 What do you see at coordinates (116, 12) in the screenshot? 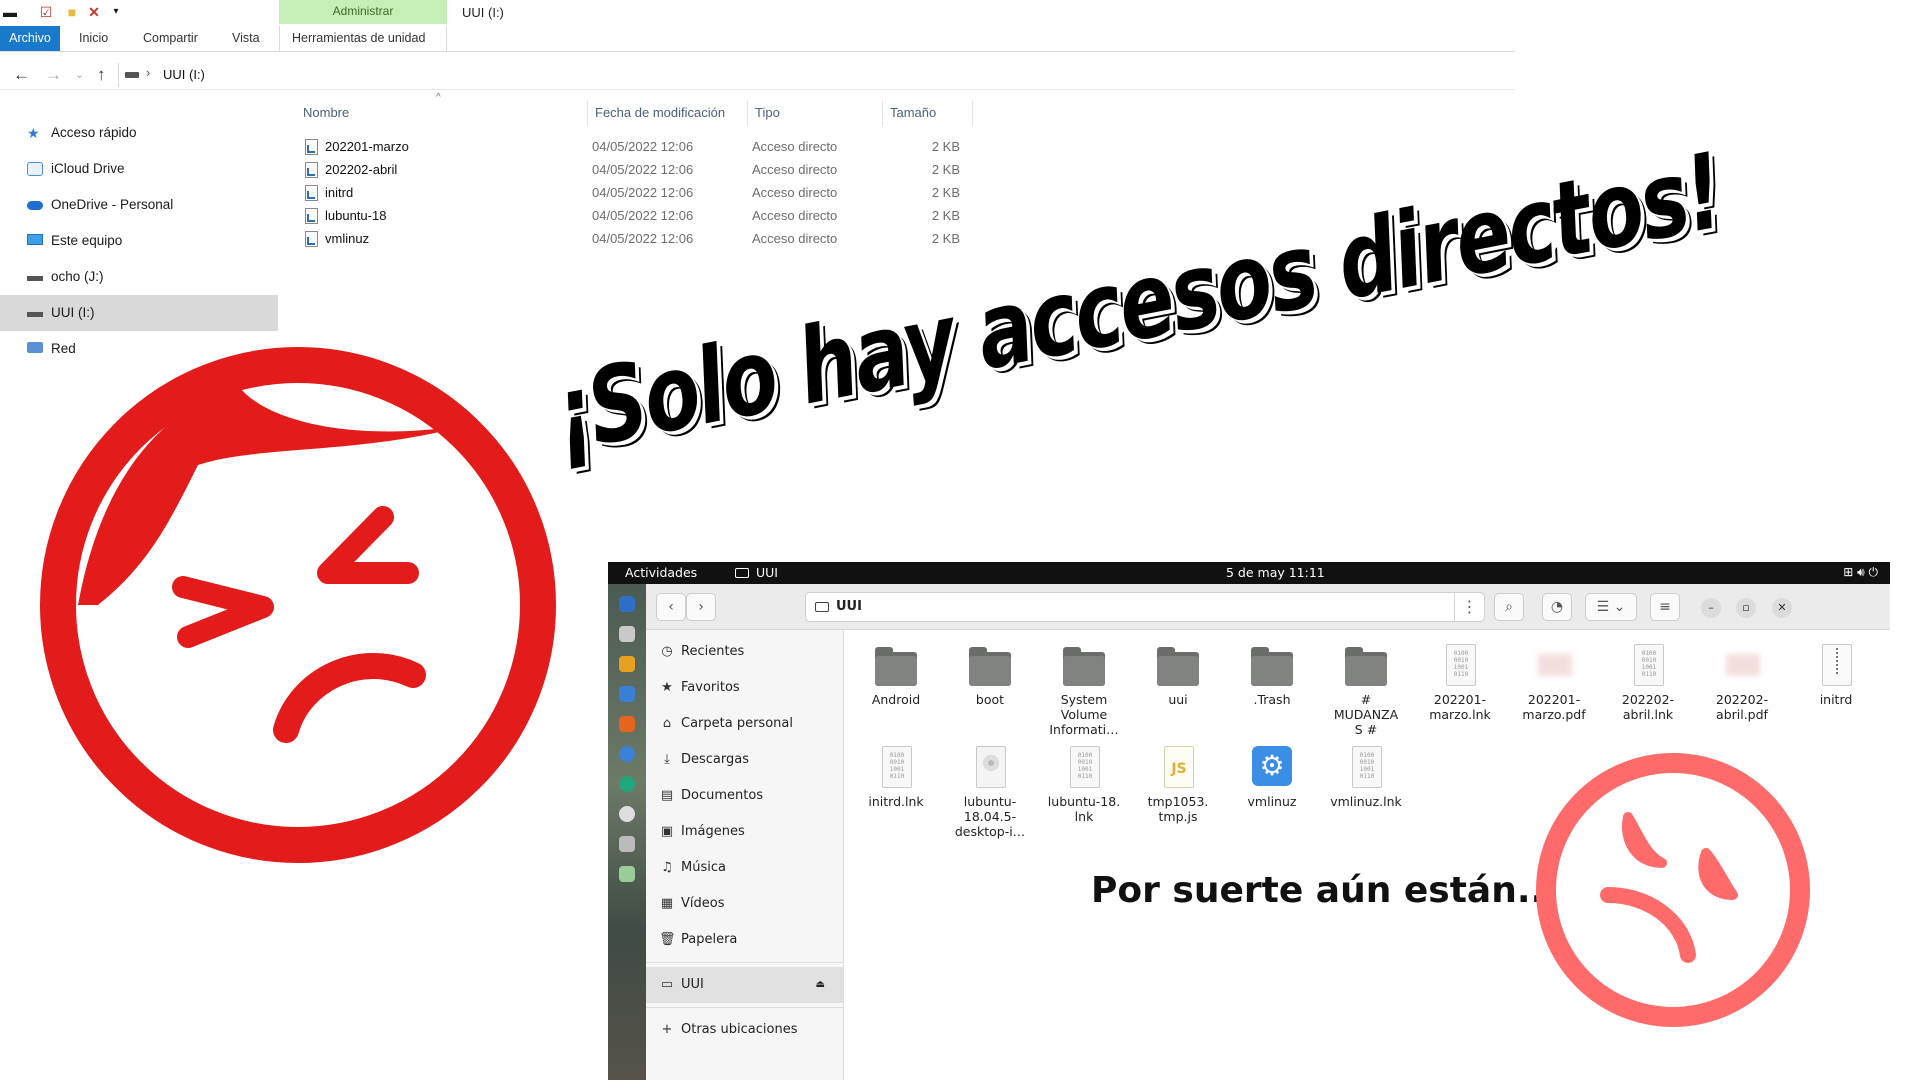
I see `quick-access-dropdown-icon: ▾` at bounding box center [116, 12].